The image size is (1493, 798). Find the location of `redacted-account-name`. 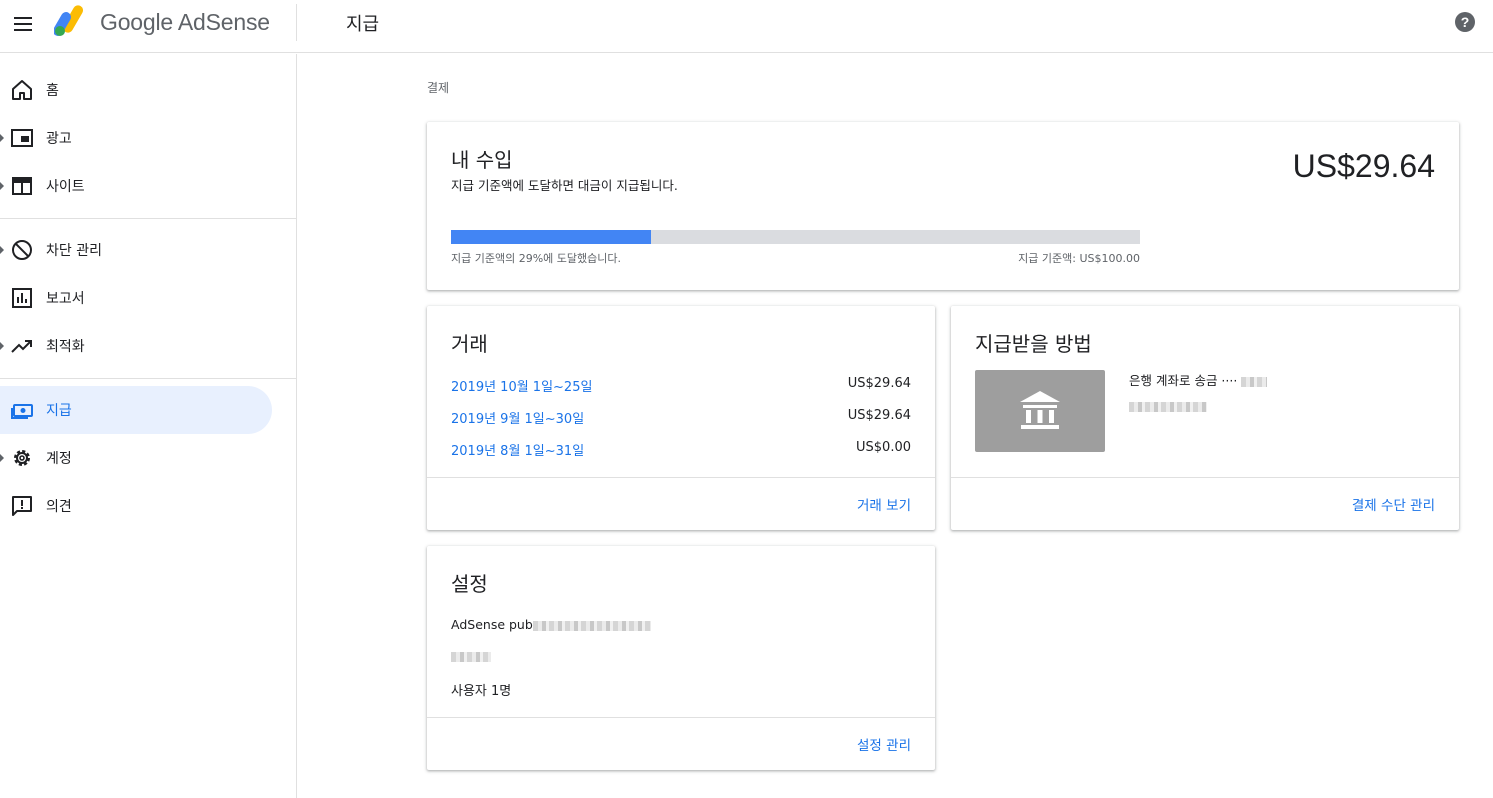

redacted-account-name is located at coordinates (471, 655).